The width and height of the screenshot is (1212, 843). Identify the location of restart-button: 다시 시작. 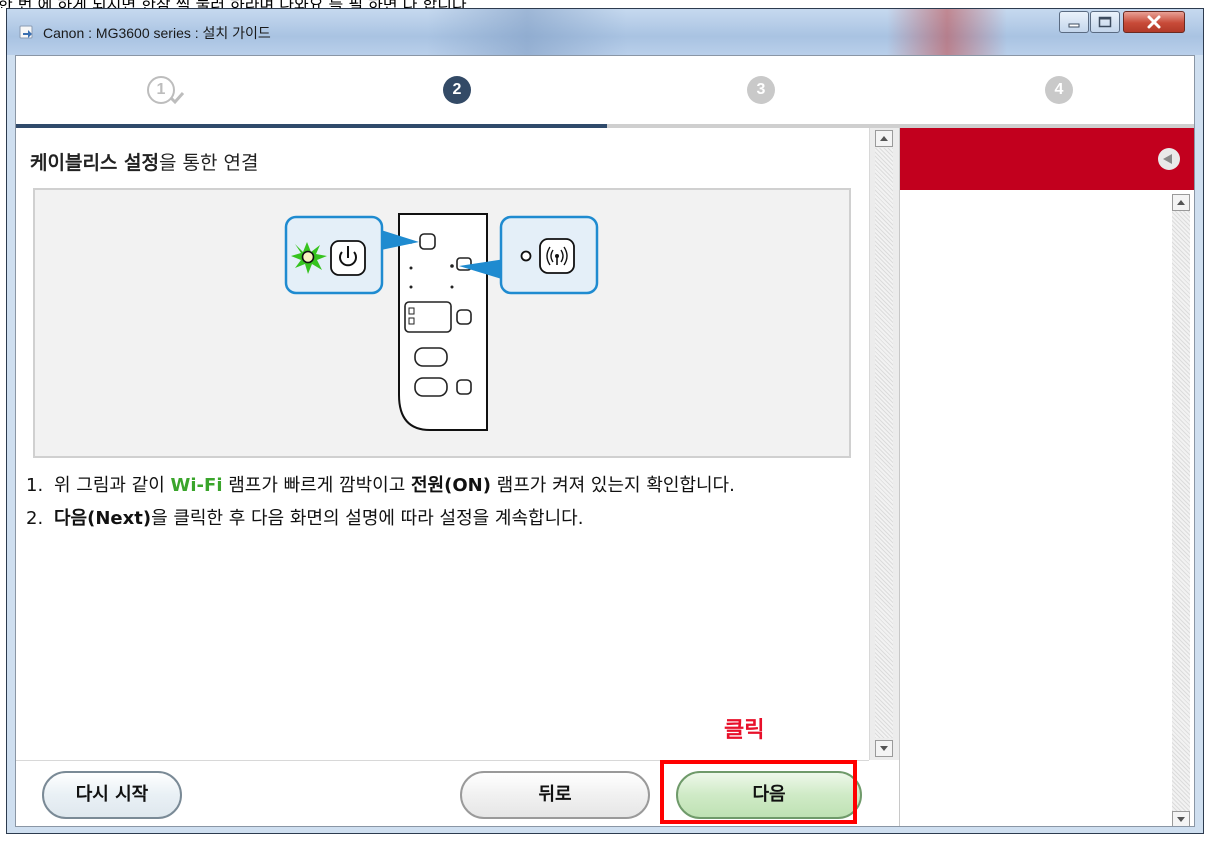
(112, 795).